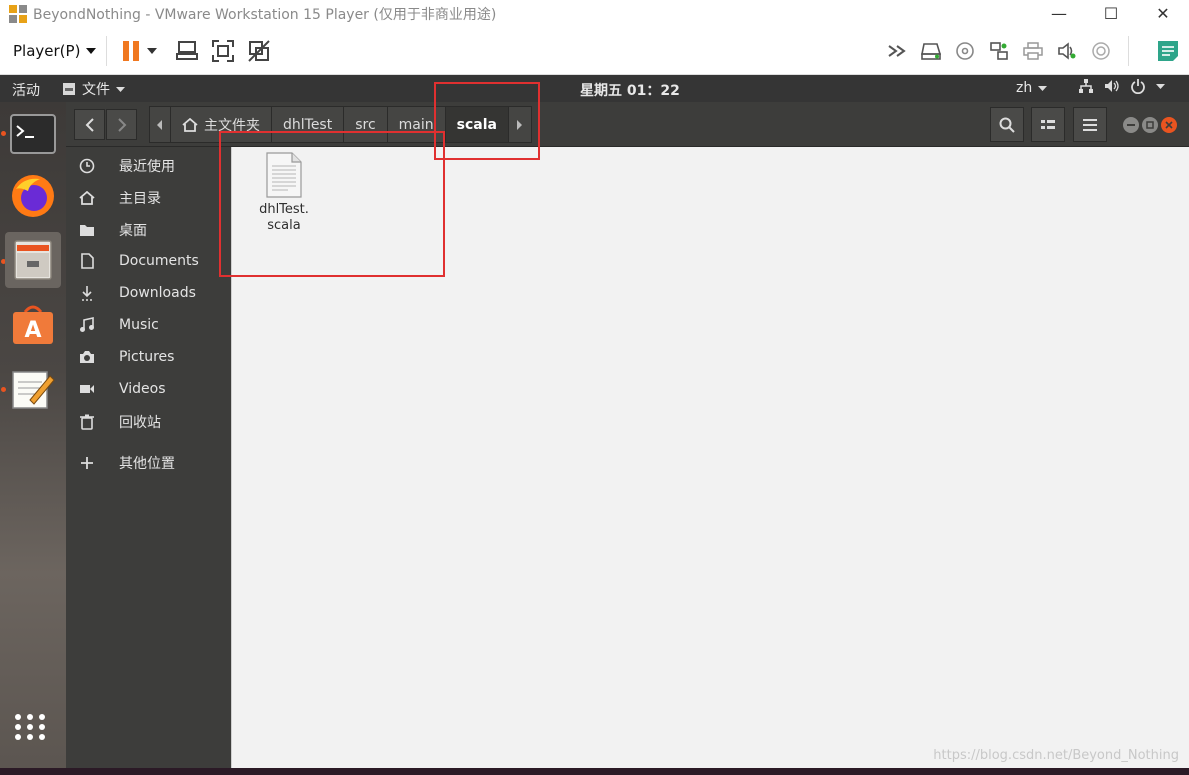 Image resolution: width=1189 pixels, height=775 pixels. I want to click on network-wired-icon, so click(1086, 86).